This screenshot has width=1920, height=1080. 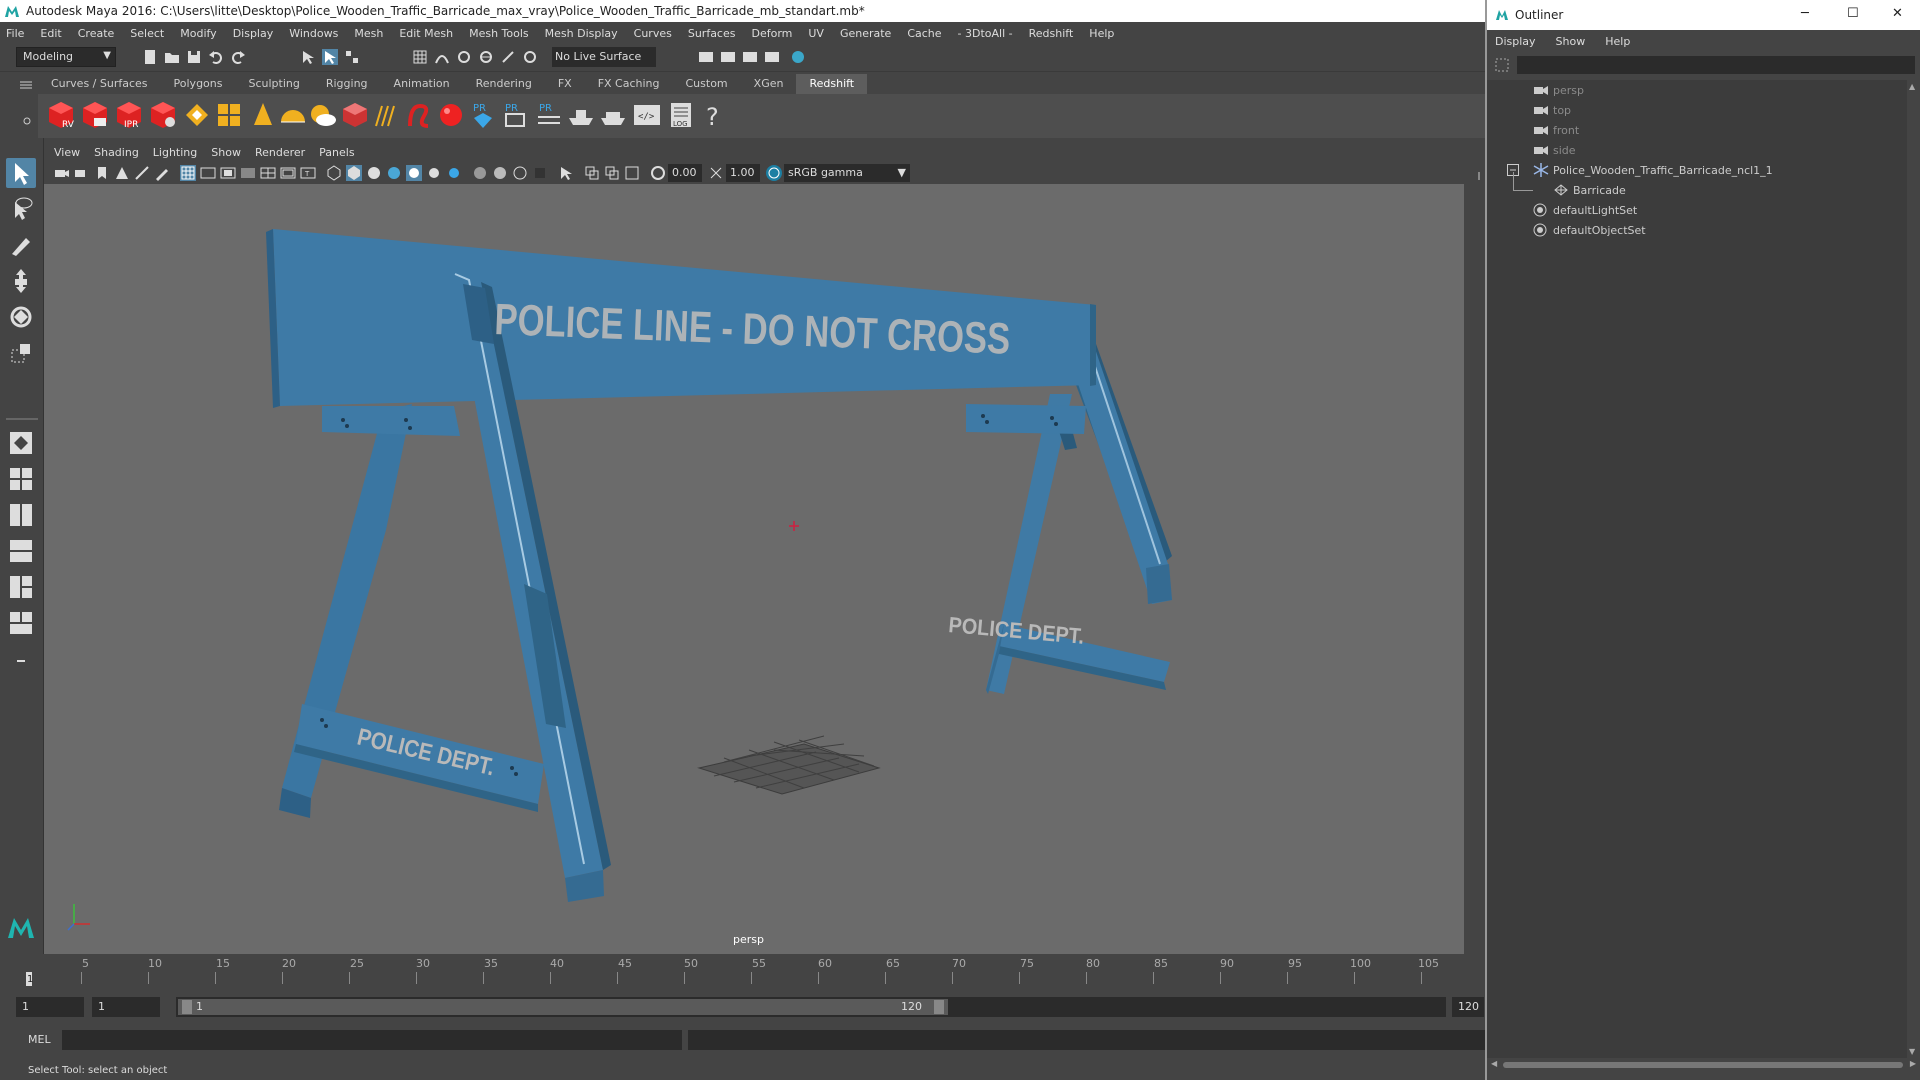 What do you see at coordinates (21, 479) in the screenshot?
I see `four-view-layout-icon` at bounding box center [21, 479].